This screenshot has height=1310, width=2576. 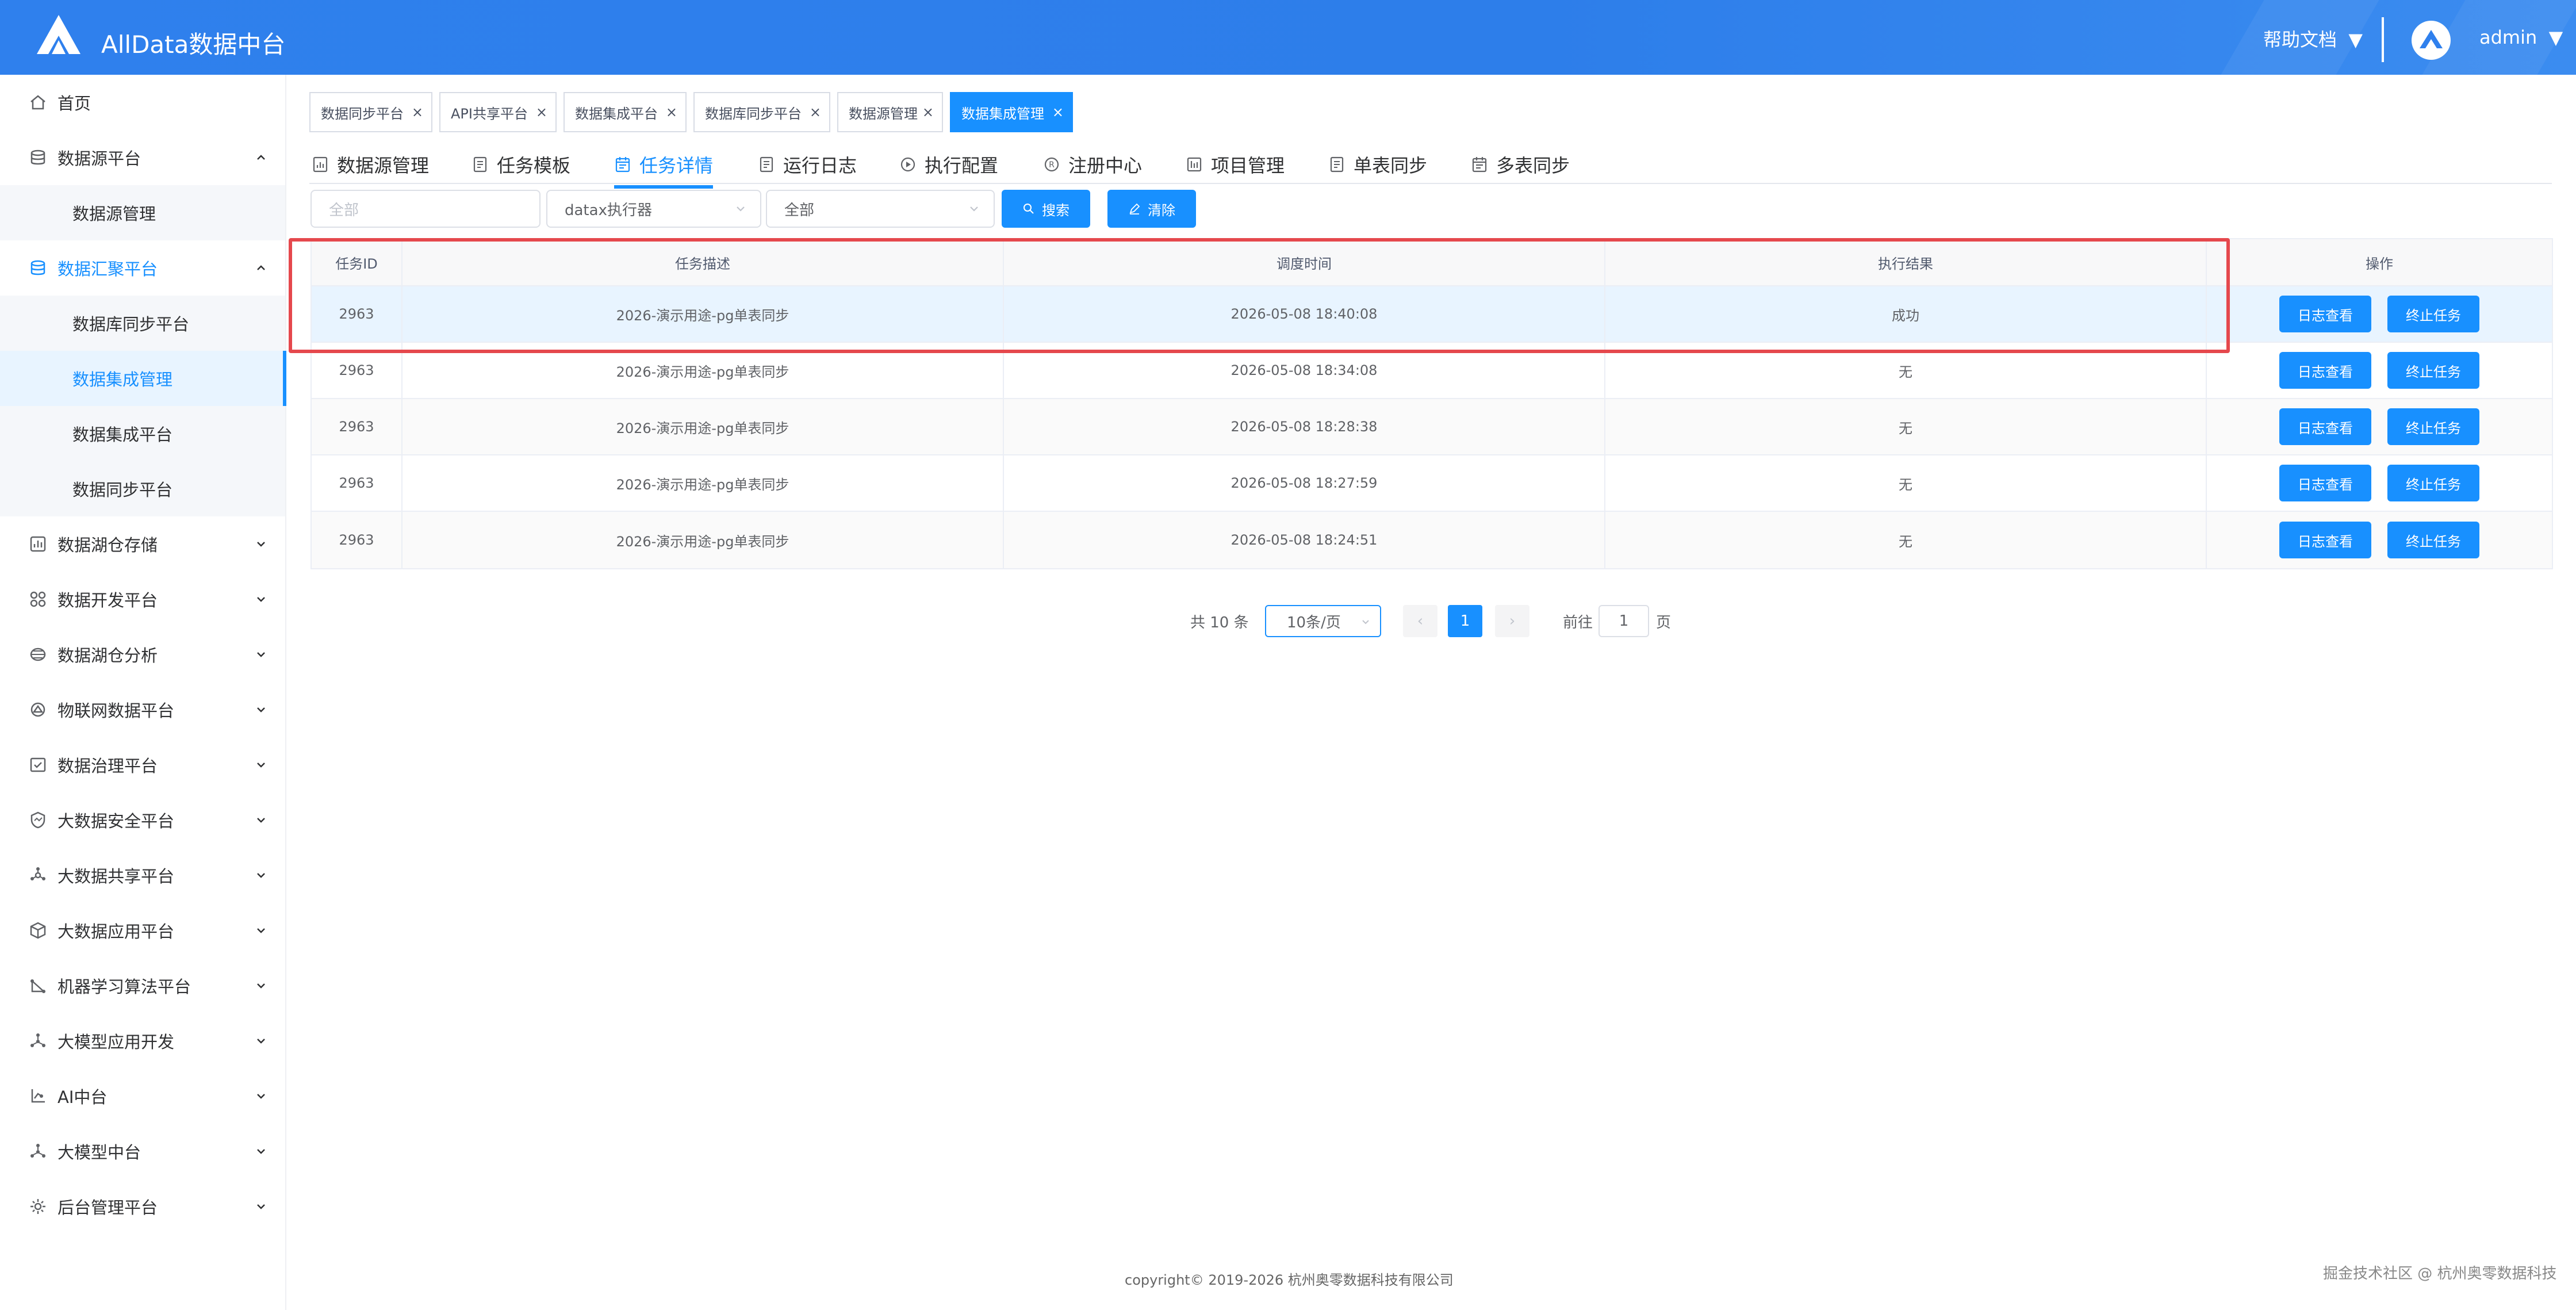 I want to click on sidebar-item-label: 大模型中台, so click(x=99, y=1152).